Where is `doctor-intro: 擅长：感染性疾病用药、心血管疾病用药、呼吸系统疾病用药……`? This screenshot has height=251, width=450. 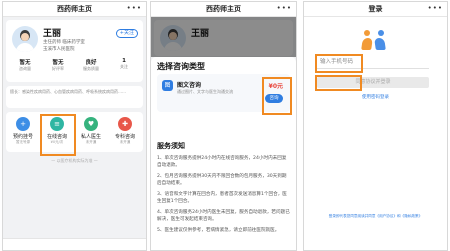 doctor-intro: 擅长：感染性疾病用药、心血管疾病用药、呼吸系统疾病用药…… is located at coordinates (74, 97).